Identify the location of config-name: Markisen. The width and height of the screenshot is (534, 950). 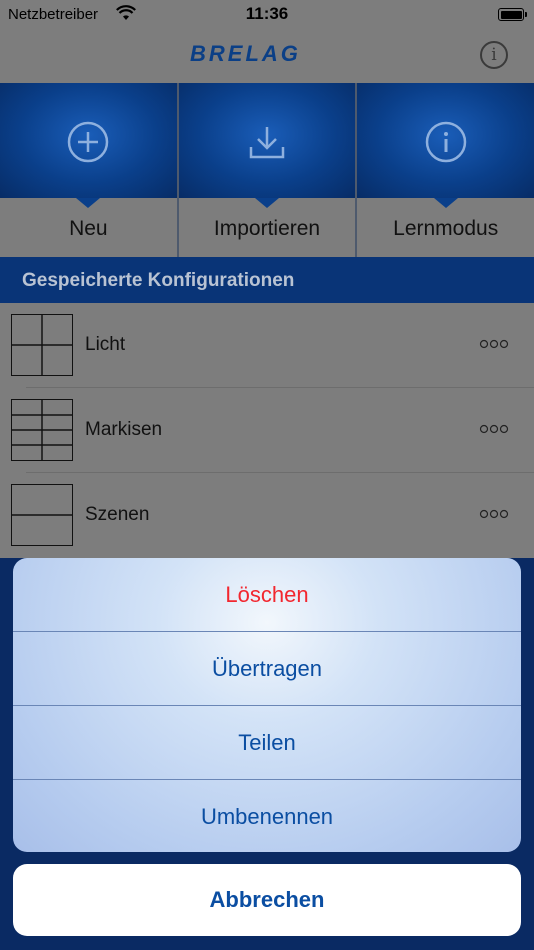
(124, 429).